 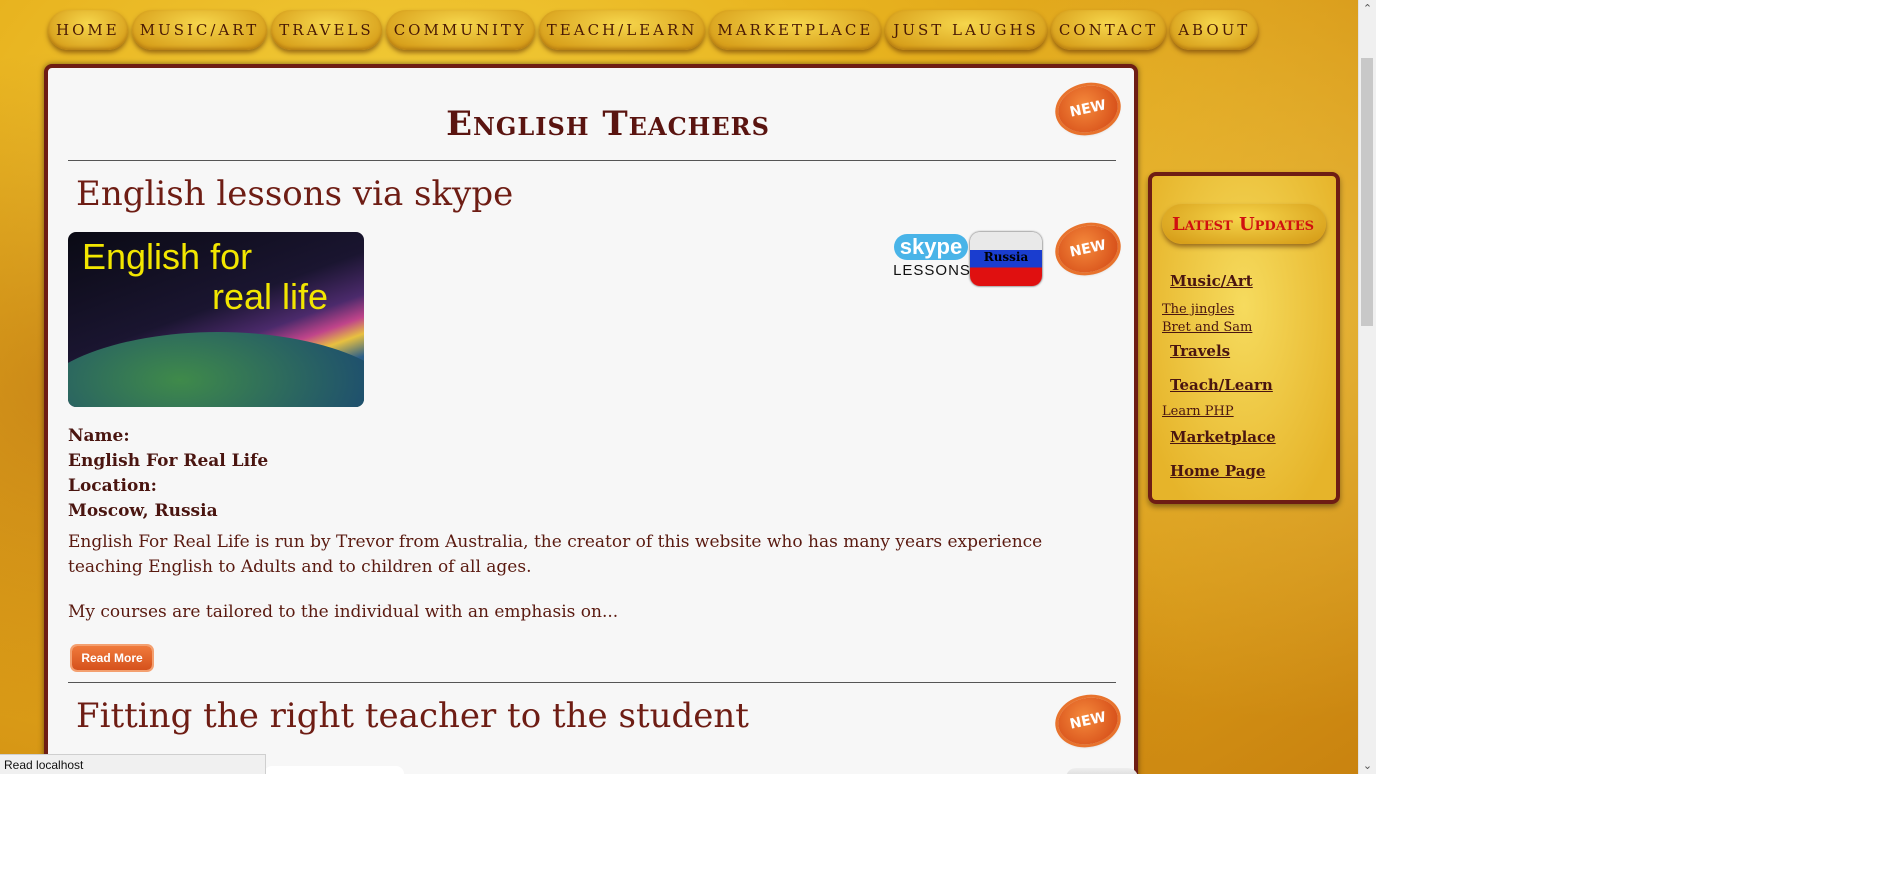 What do you see at coordinates (216, 319) in the screenshot?
I see `article-thumbnail: English for real life` at bounding box center [216, 319].